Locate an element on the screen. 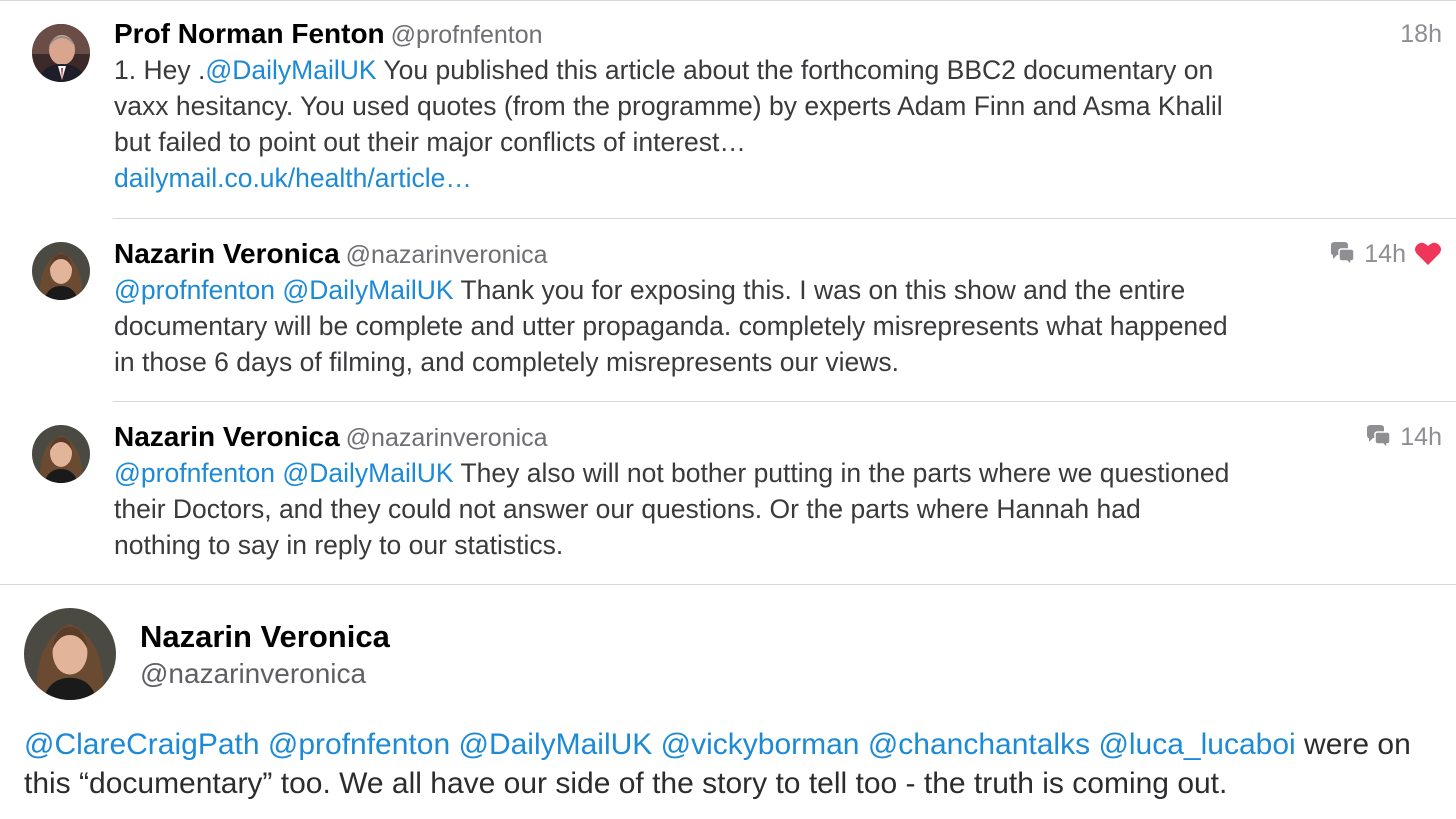 This screenshot has width=1456, height=819. mention-link: @vickyborman is located at coordinates (760, 744).